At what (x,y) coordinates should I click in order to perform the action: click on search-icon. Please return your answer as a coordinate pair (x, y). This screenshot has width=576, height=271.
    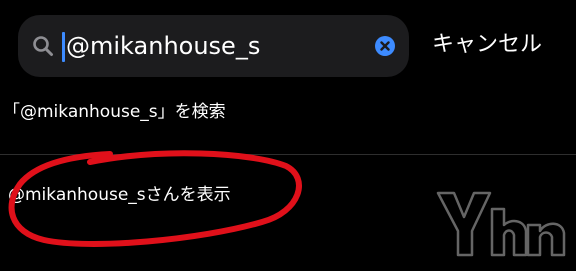
    Looking at the image, I should click on (43, 46).